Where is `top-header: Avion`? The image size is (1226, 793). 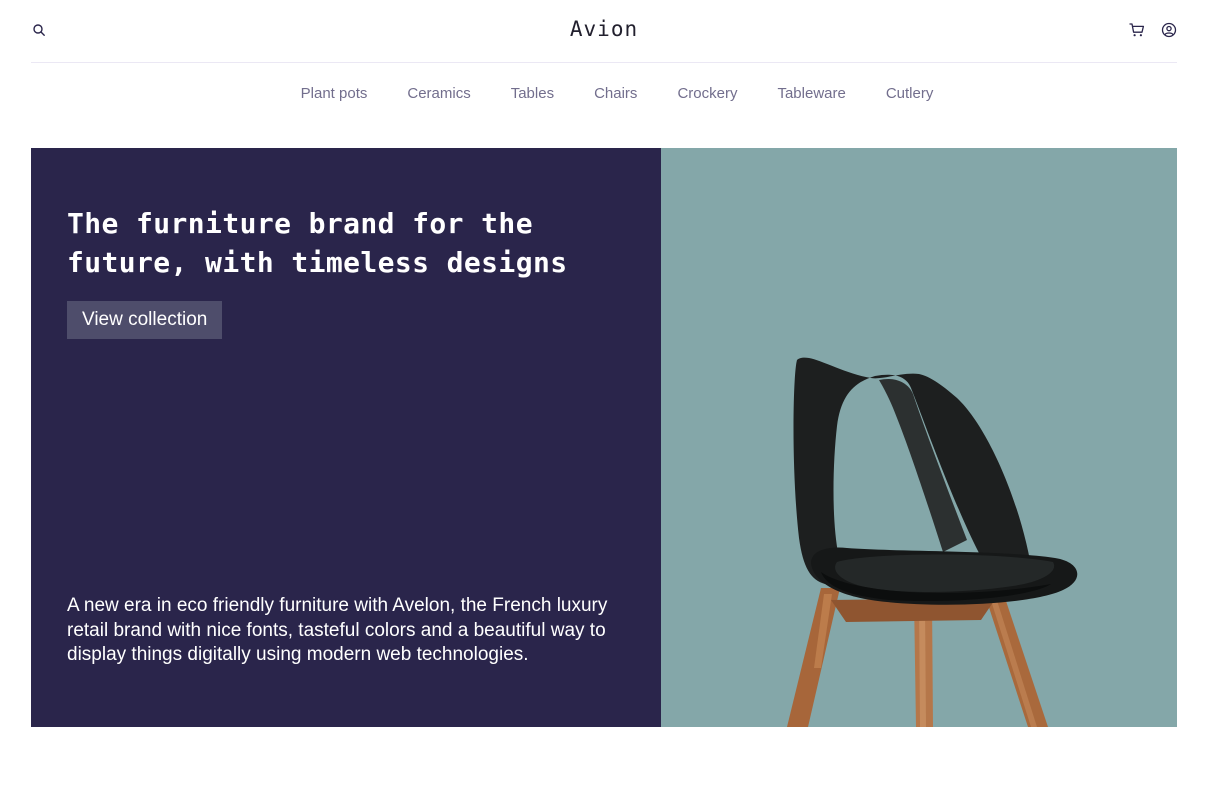
top-header: Avion is located at coordinates (604, 31).